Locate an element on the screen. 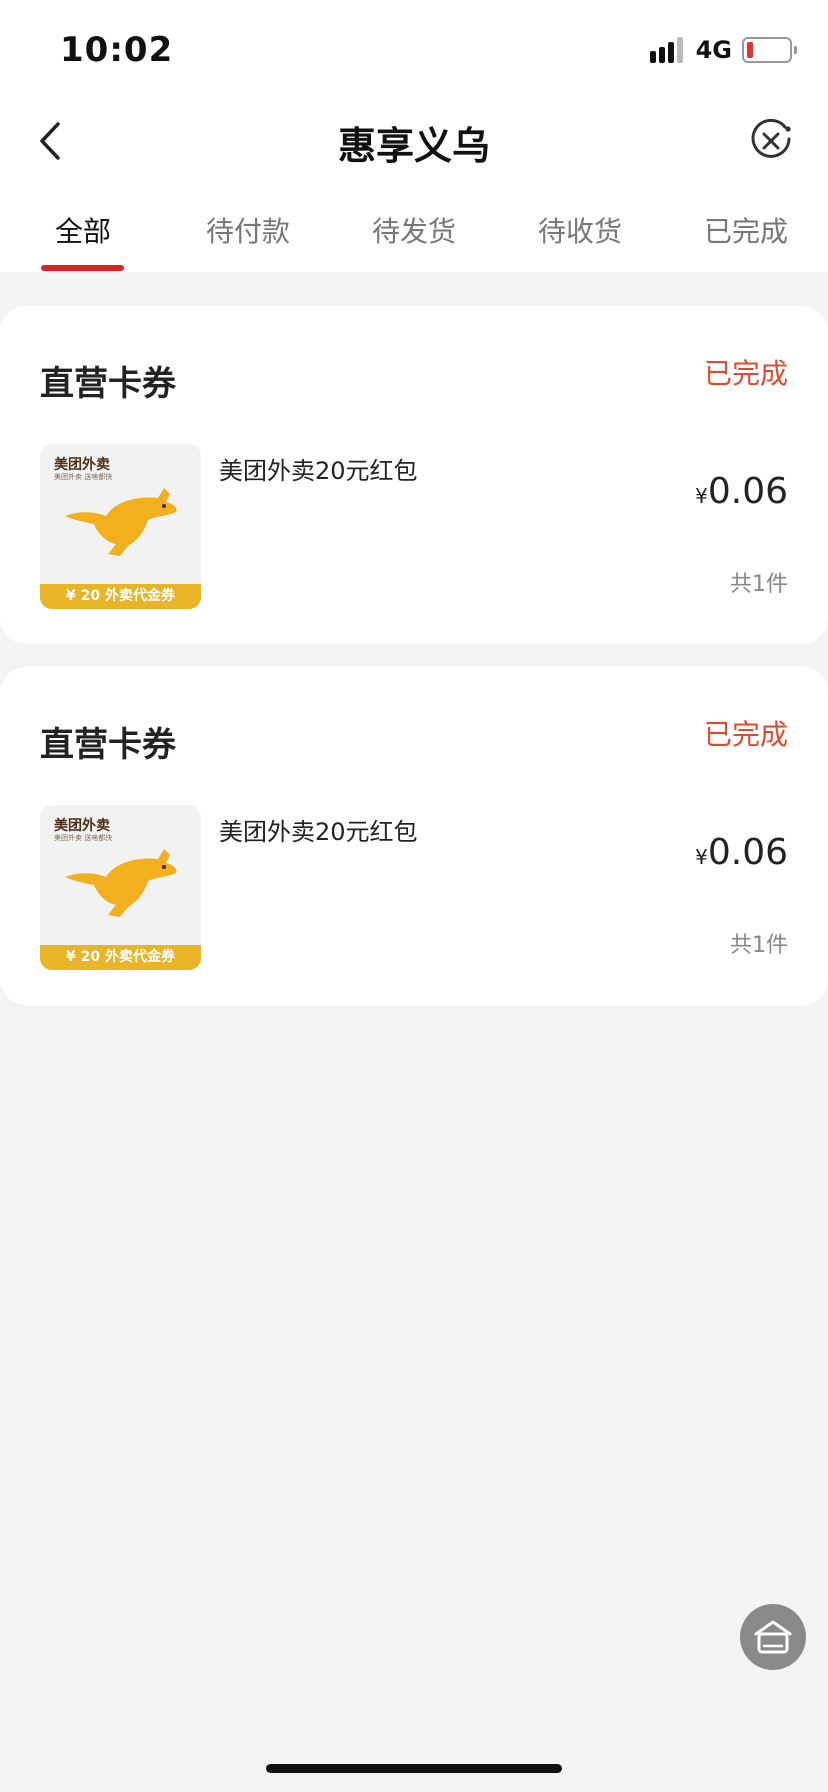  order-tabs: 全部 待付款 待发货 待收货 已完成 is located at coordinates (414, 236).